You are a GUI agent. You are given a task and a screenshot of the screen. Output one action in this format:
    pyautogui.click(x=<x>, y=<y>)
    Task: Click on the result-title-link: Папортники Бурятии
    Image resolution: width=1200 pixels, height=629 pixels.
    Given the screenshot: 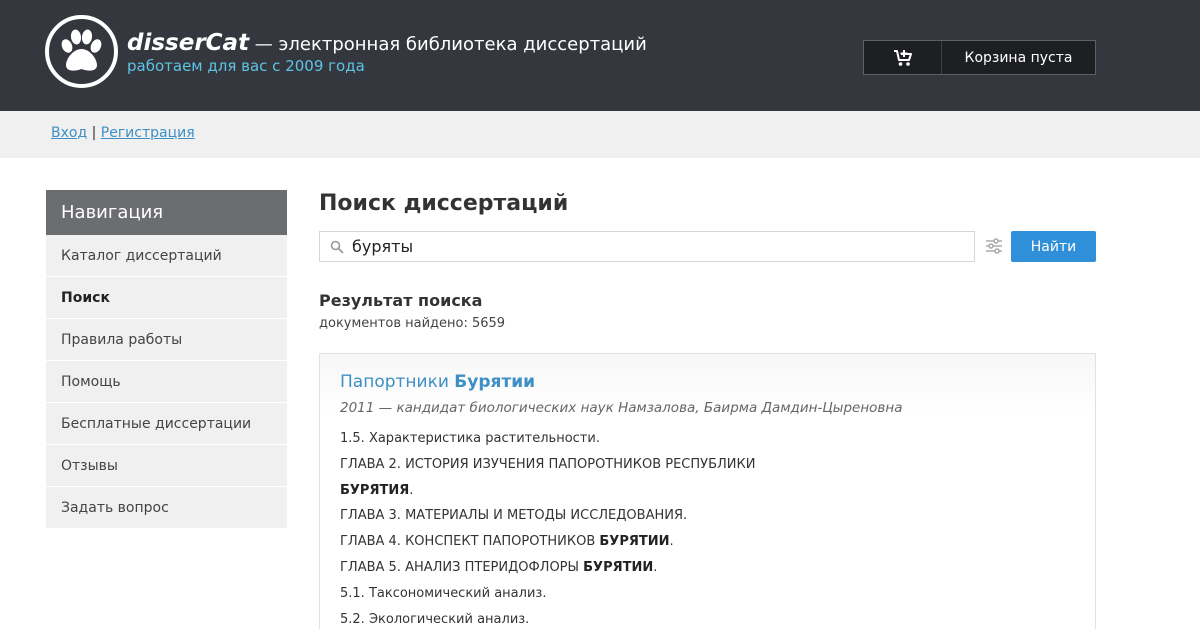 What is the action you would take?
    pyautogui.click(x=437, y=382)
    